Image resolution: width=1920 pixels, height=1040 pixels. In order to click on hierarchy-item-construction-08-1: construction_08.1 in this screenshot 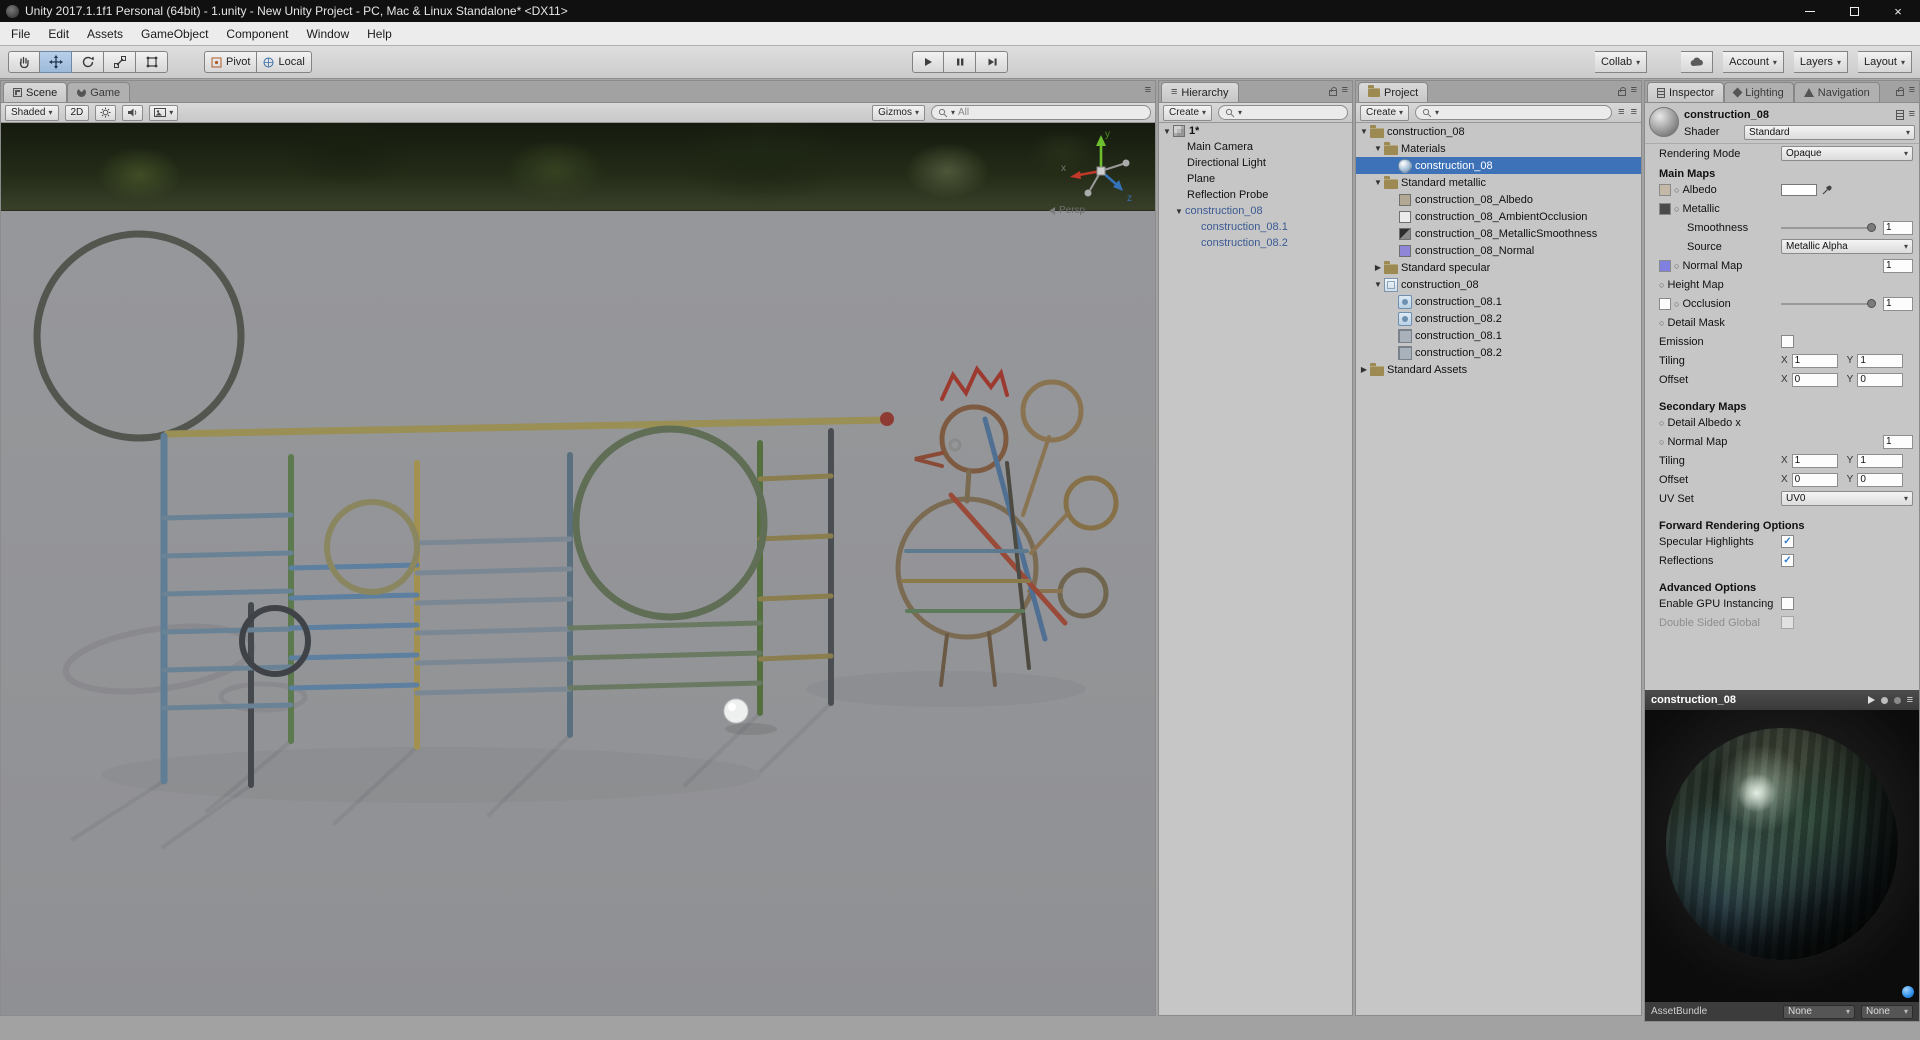, I will do `click(1255, 227)`.